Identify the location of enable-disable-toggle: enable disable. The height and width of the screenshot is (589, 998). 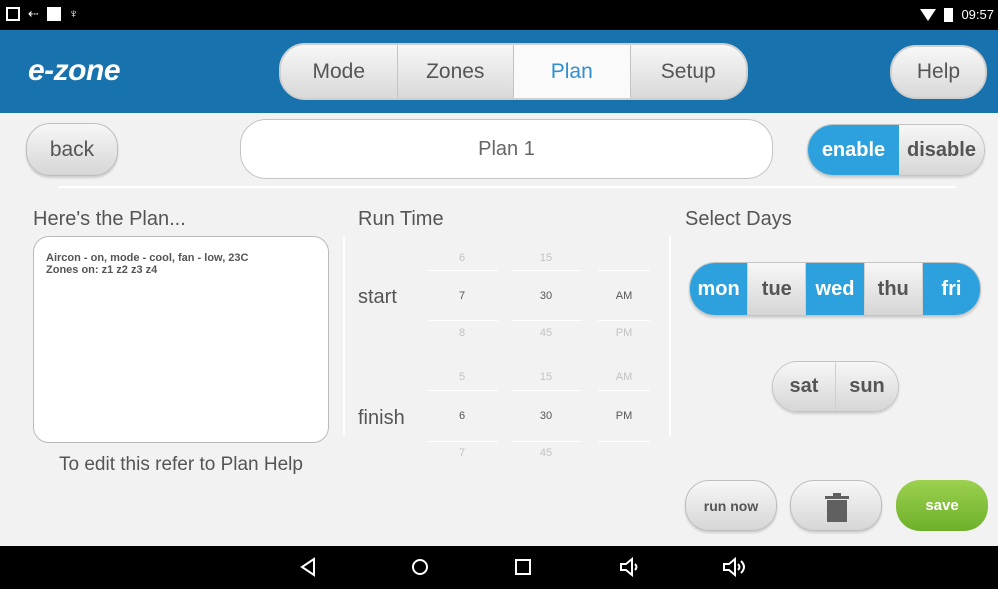
(896, 150).